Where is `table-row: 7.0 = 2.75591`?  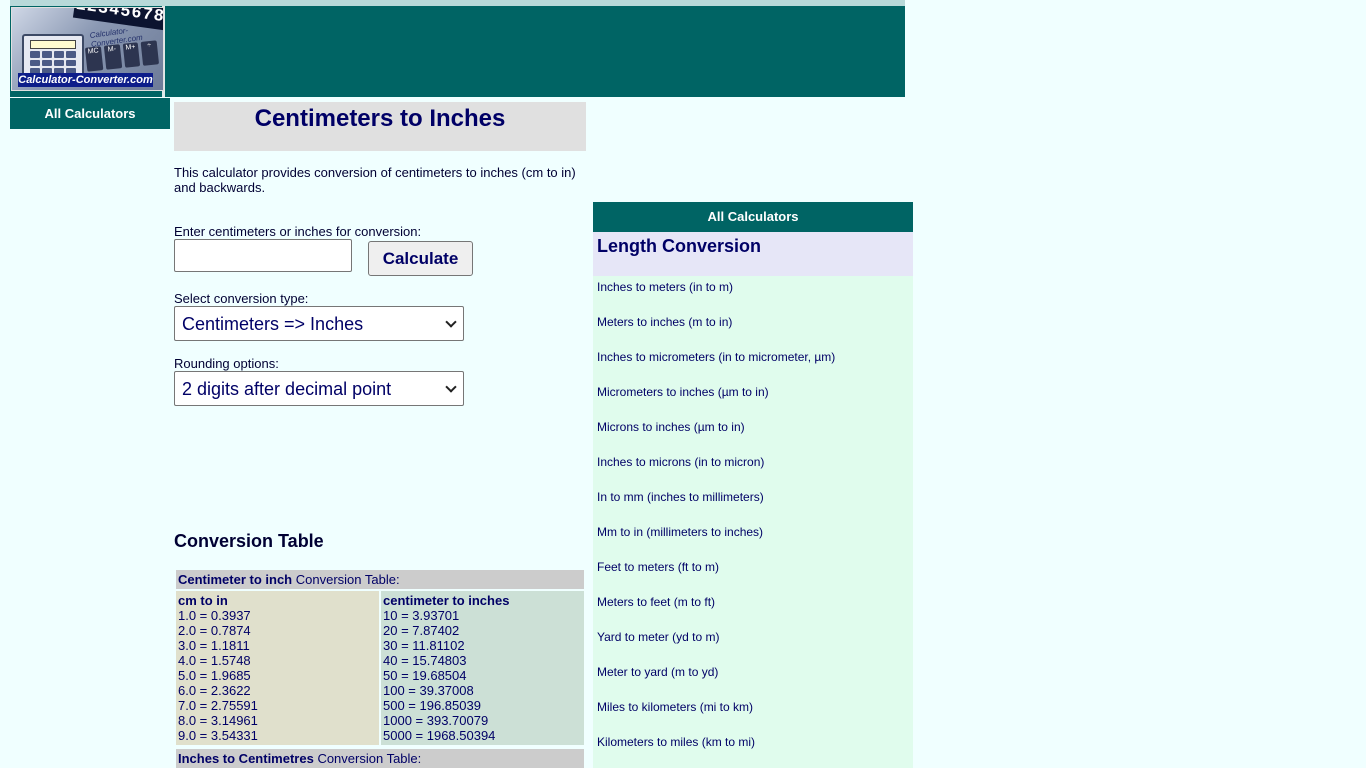 table-row: 7.0 = 2.75591 is located at coordinates (218, 705).